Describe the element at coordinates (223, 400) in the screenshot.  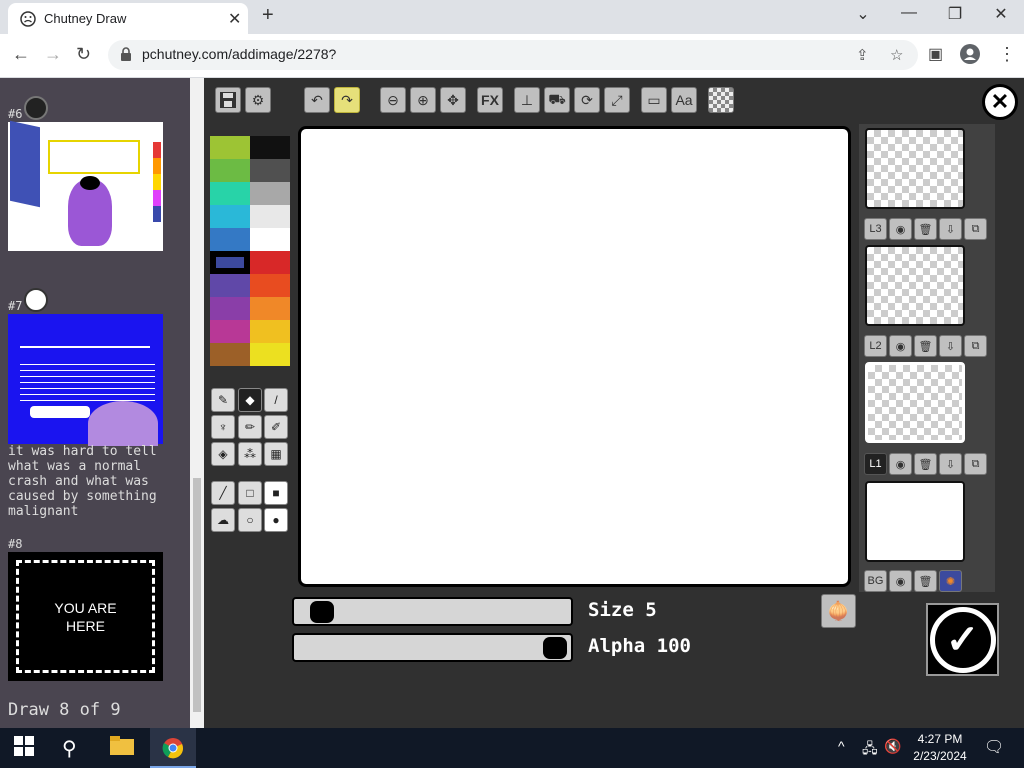
I see `pipette-tool-icon: ✎` at that location.